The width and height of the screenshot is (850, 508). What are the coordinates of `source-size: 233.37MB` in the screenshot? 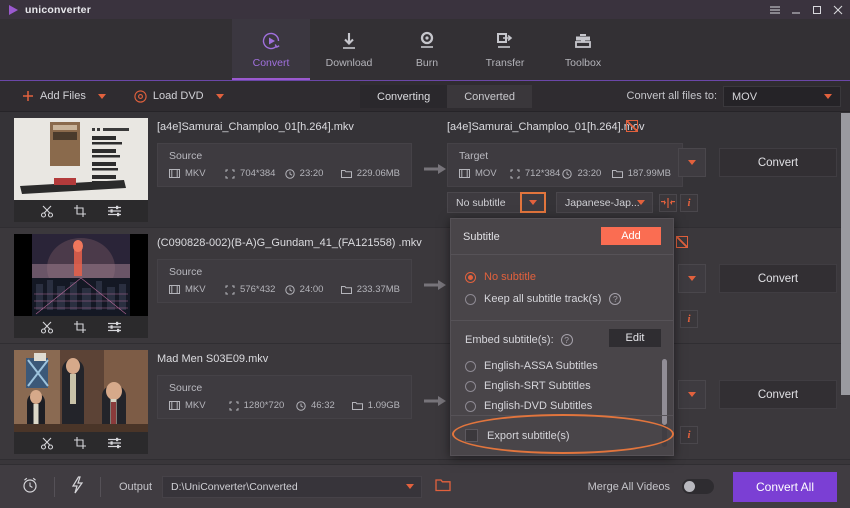 It's located at (370, 289).